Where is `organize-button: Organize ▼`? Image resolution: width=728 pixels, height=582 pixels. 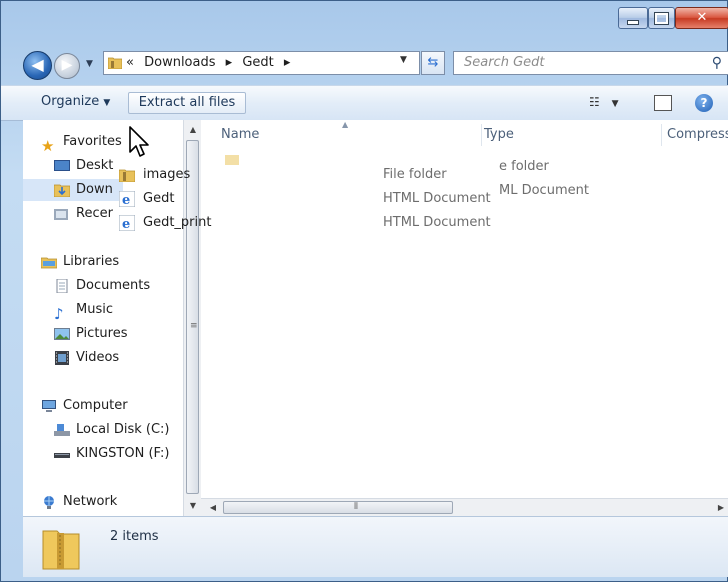
organize-button: Organize ▼ is located at coordinates (75, 103).